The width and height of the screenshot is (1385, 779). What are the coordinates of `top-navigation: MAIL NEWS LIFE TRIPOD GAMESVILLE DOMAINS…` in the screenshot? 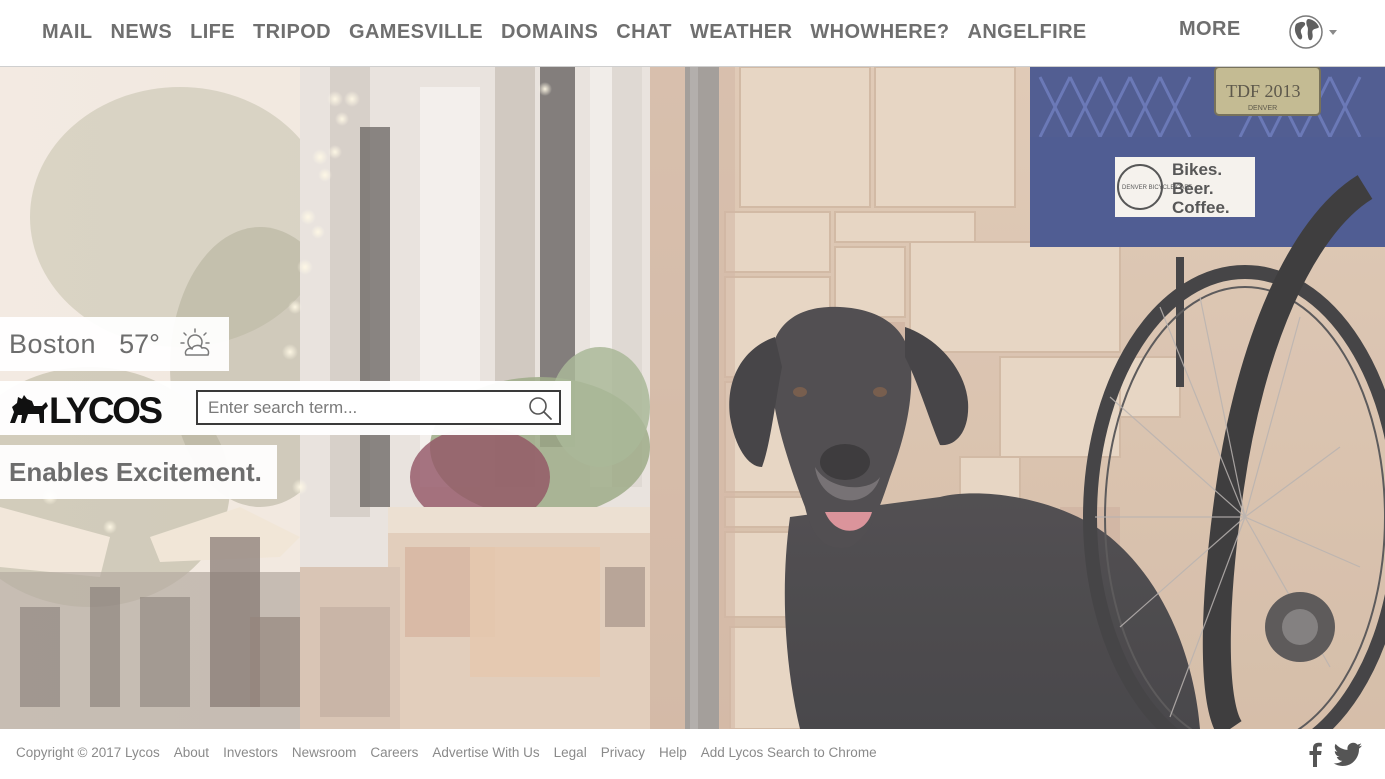 It's located at (692, 33).